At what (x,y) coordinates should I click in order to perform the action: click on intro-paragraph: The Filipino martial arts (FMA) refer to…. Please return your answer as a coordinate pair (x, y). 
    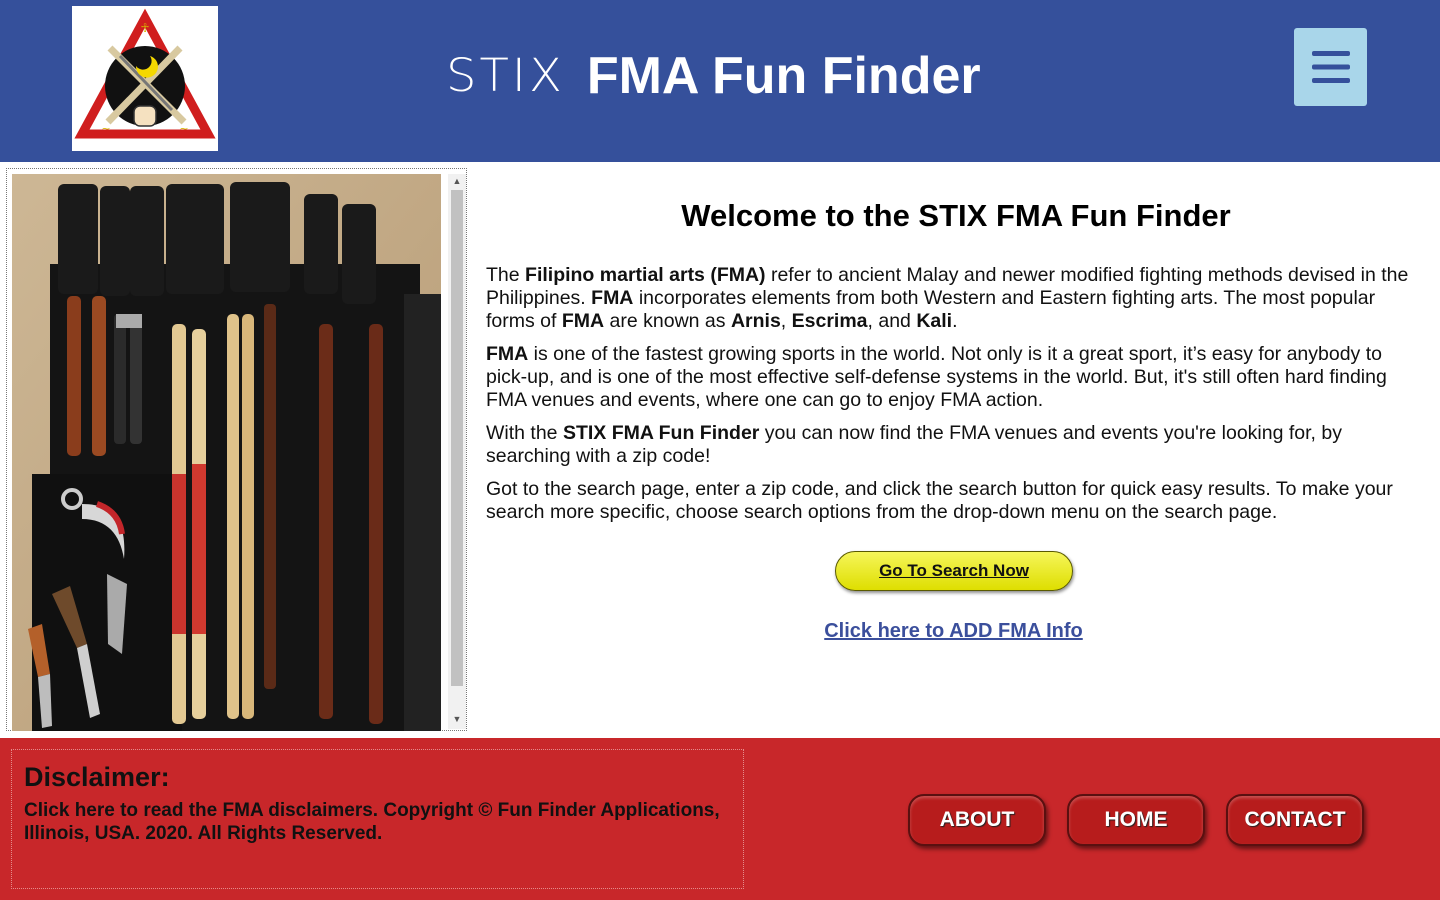
    Looking at the image, I should click on (947, 298).